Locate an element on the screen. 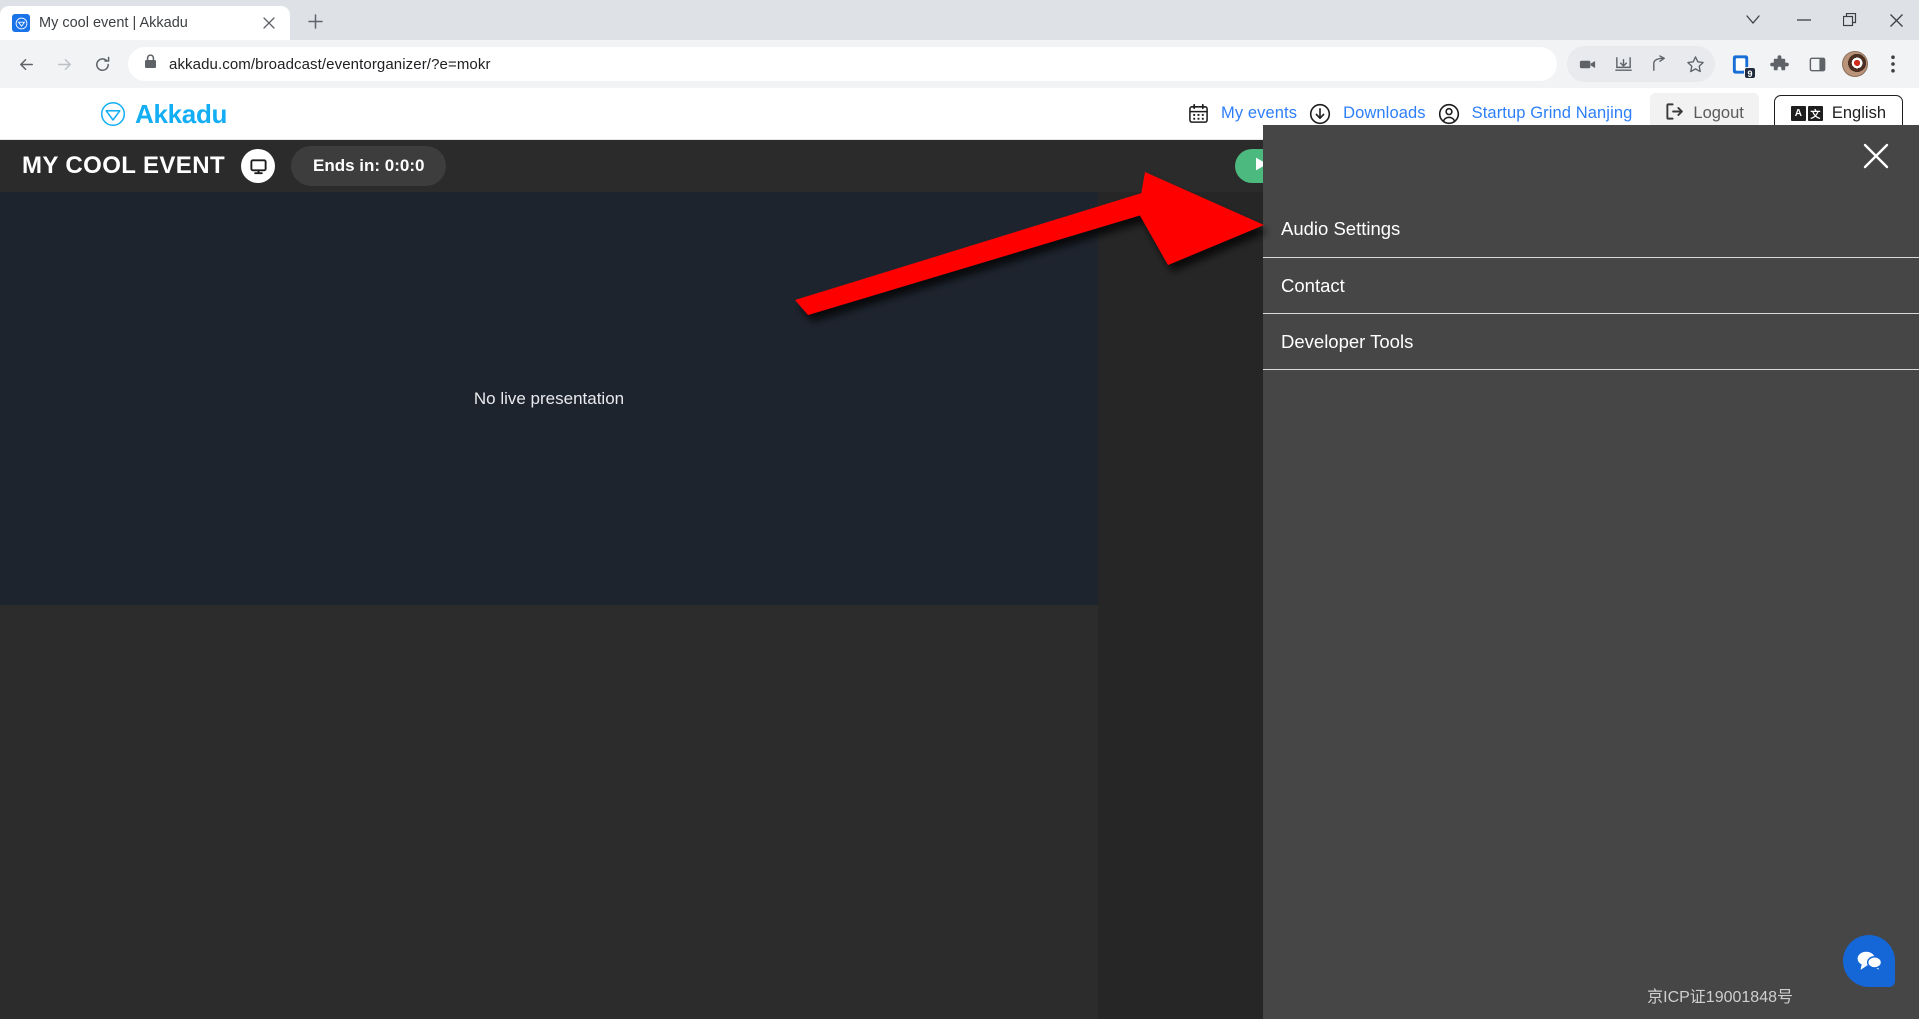 This screenshot has height=1019, width=1919. bookmark-star-icon is located at coordinates (1695, 64).